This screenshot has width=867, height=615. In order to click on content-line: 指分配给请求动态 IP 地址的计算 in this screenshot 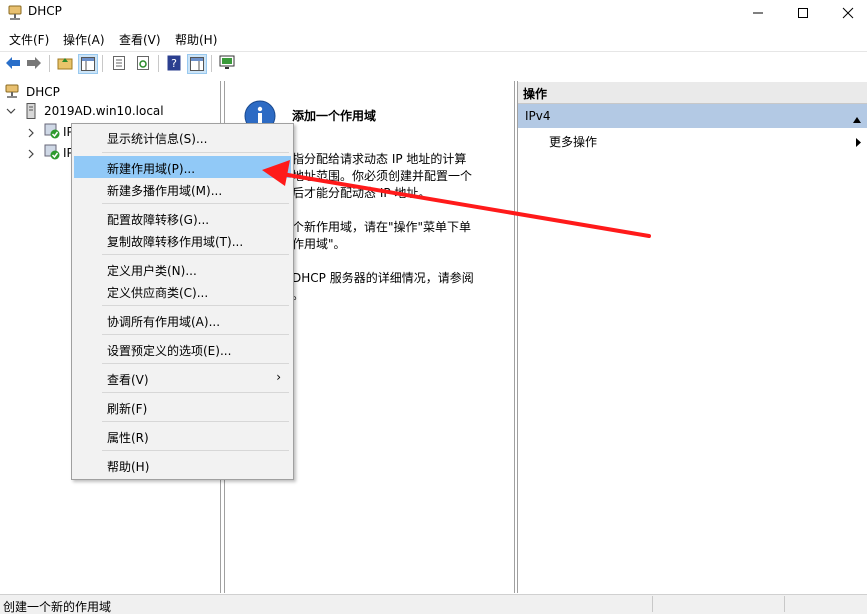, I will do `click(379, 159)`.